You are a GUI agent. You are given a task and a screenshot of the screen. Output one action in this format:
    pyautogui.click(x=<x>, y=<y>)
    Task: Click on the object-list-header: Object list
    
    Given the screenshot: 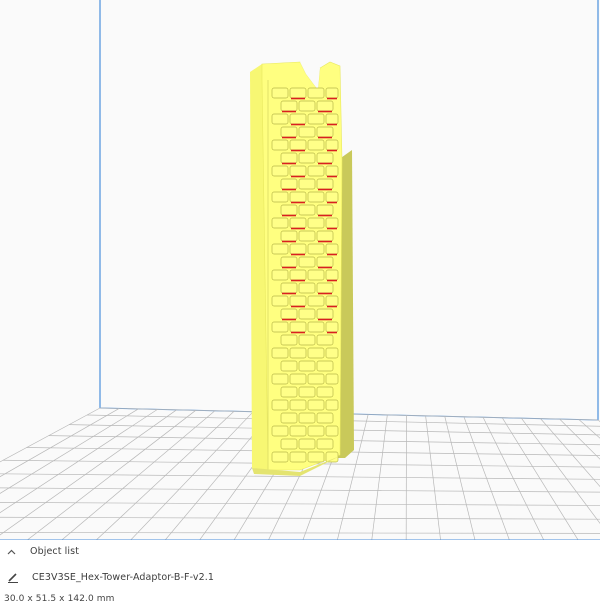 What is the action you would take?
    pyautogui.click(x=42, y=551)
    